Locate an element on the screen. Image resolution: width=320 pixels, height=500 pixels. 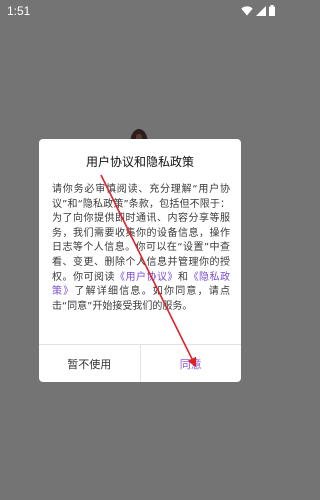
agree-button: 同意 is located at coordinates (191, 363).